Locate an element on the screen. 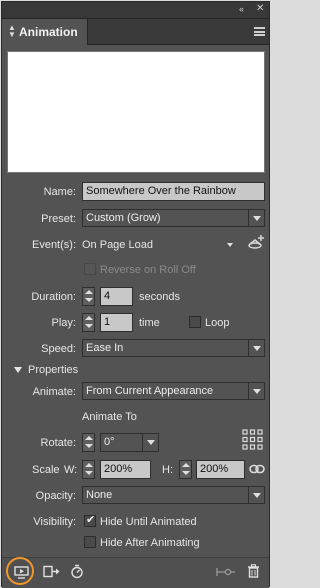  trash-icon is located at coordinates (253, 571).